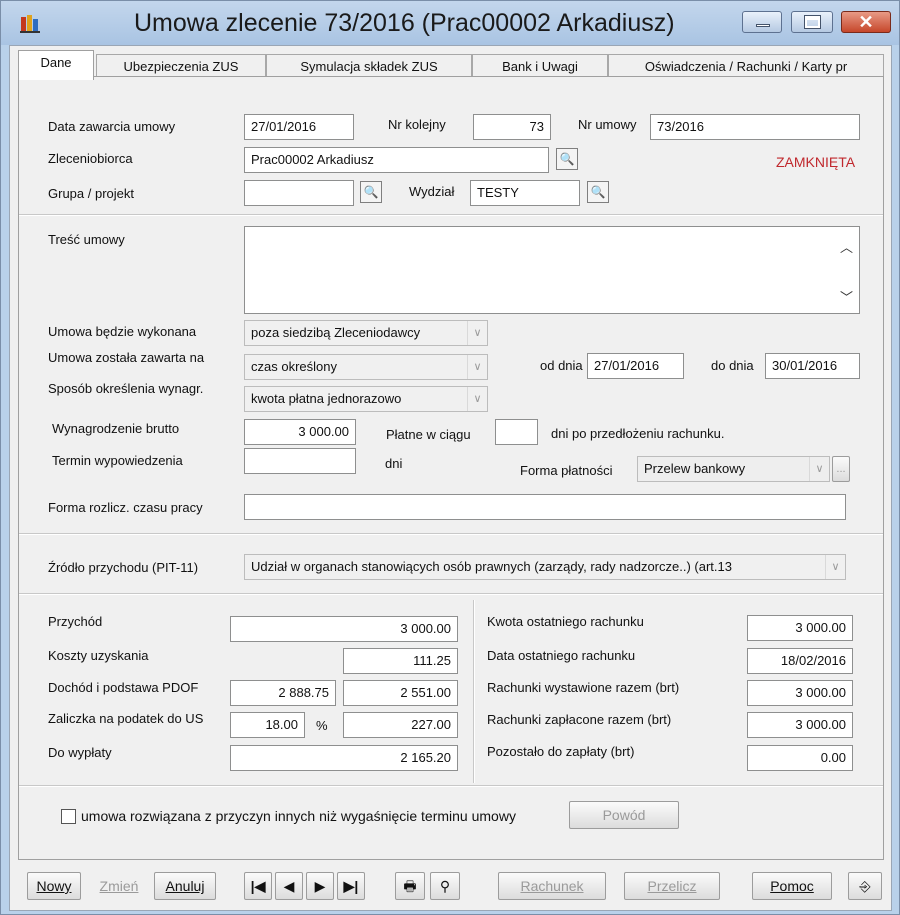 This screenshot has width=900, height=915. I want to click on wydzial-field: TESTY, so click(525, 193).